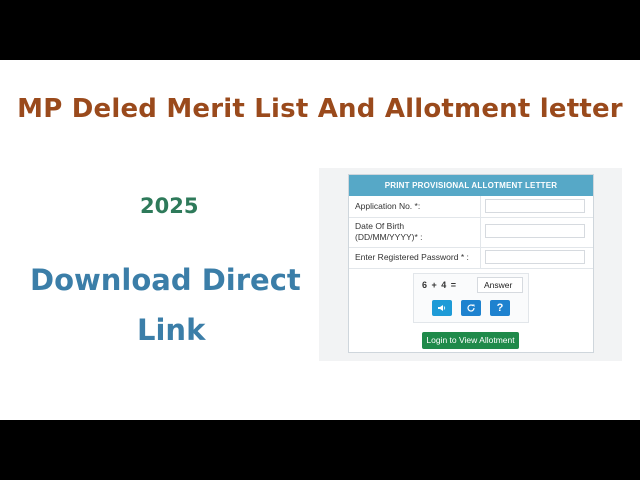  Describe the element at coordinates (171, 330) in the screenshot. I see `link-text: Link` at that location.